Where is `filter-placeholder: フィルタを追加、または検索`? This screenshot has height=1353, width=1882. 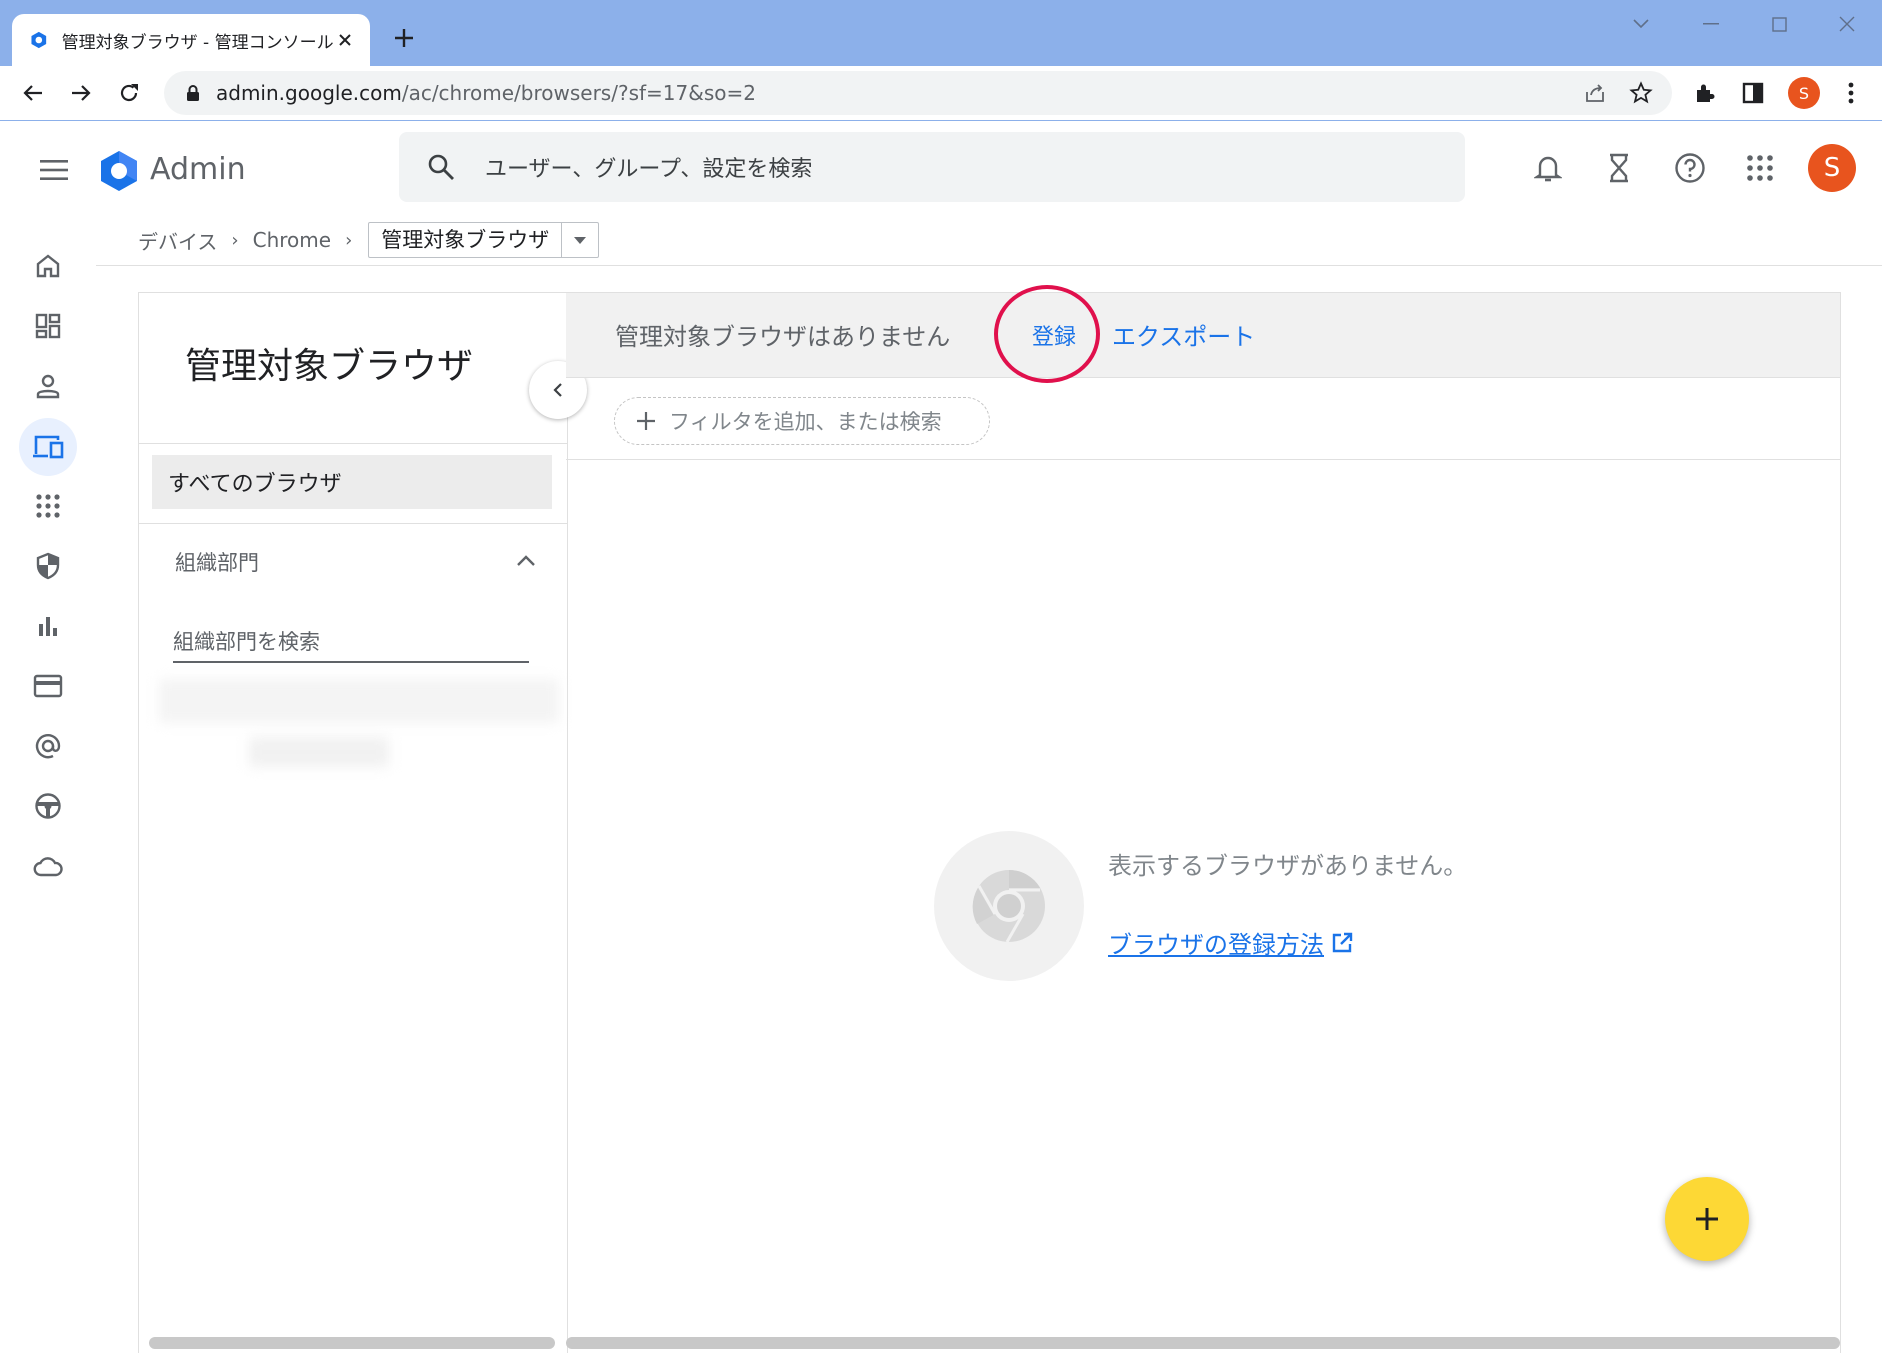 filter-placeholder: フィルタを追加、または検索 is located at coordinates (805, 422).